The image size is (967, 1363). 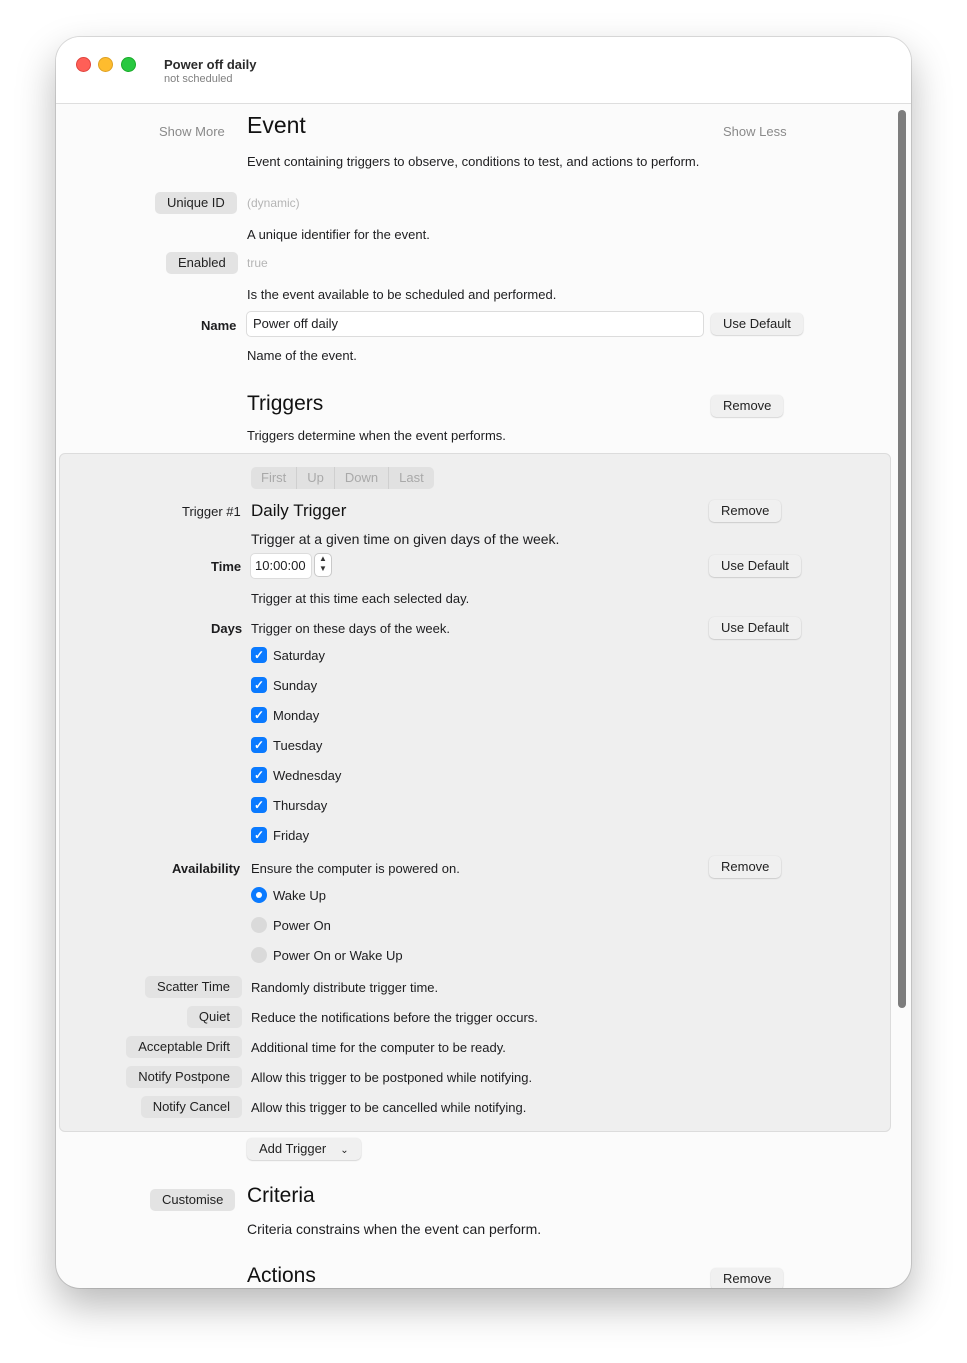 I want to click on criteria-heading: Criteria, so click(x=281, y=1195).